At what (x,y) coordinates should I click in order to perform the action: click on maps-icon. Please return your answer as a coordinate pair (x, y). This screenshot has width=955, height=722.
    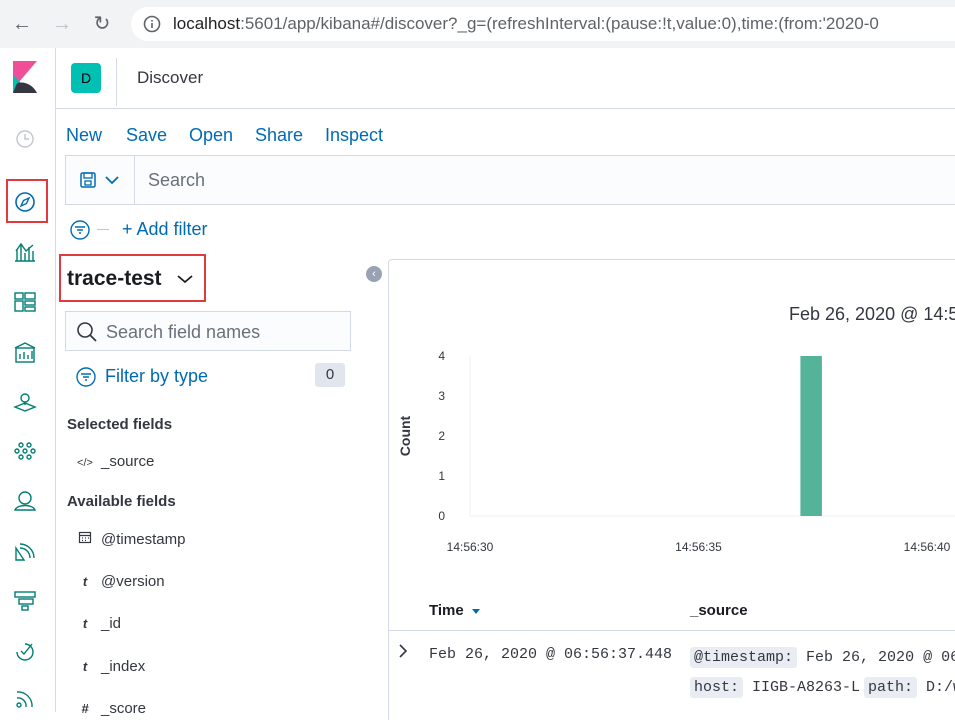
    Looking at the image, I should click on (25, 402).